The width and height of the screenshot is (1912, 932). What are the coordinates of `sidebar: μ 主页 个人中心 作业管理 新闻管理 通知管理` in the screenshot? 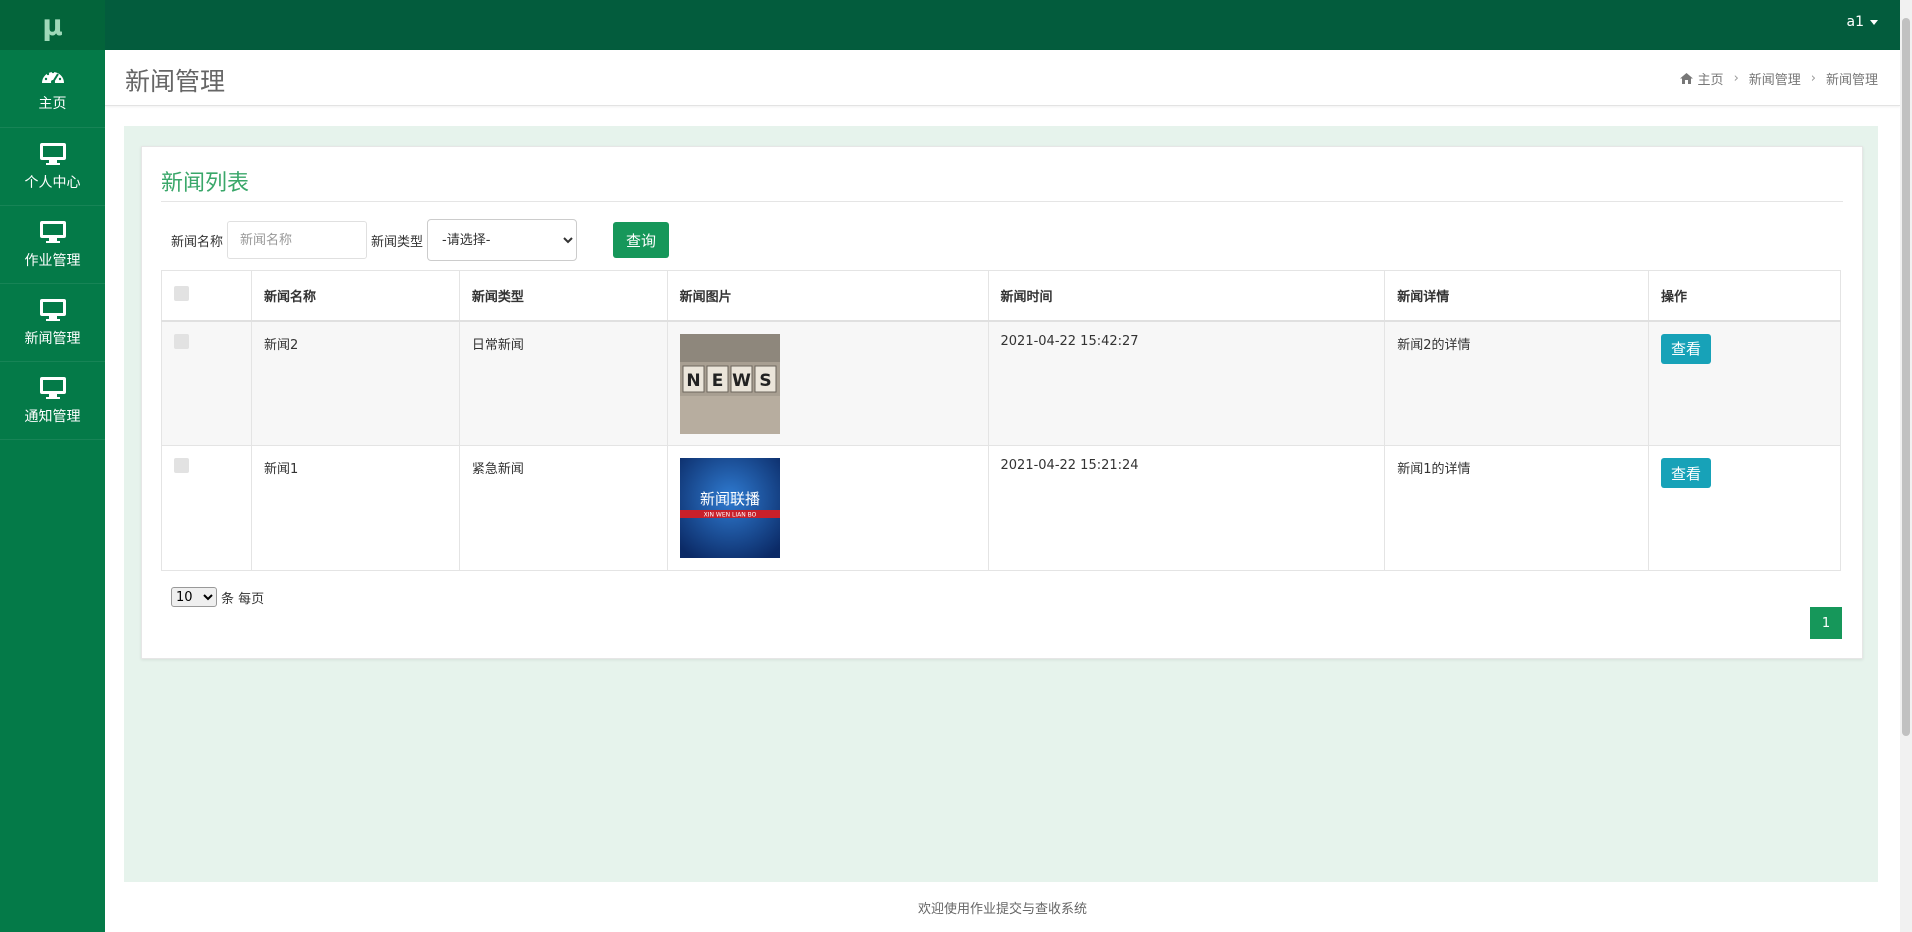 It's located at (52, 466).